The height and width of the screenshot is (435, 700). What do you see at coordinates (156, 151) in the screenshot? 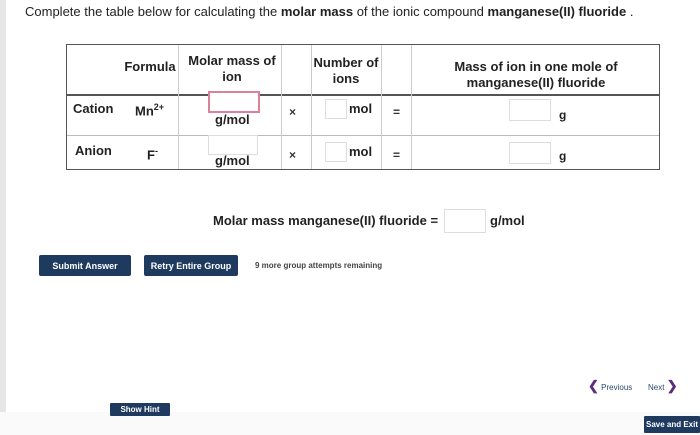
I see `formula-f-charge: -` at bounding box center [156, 151].